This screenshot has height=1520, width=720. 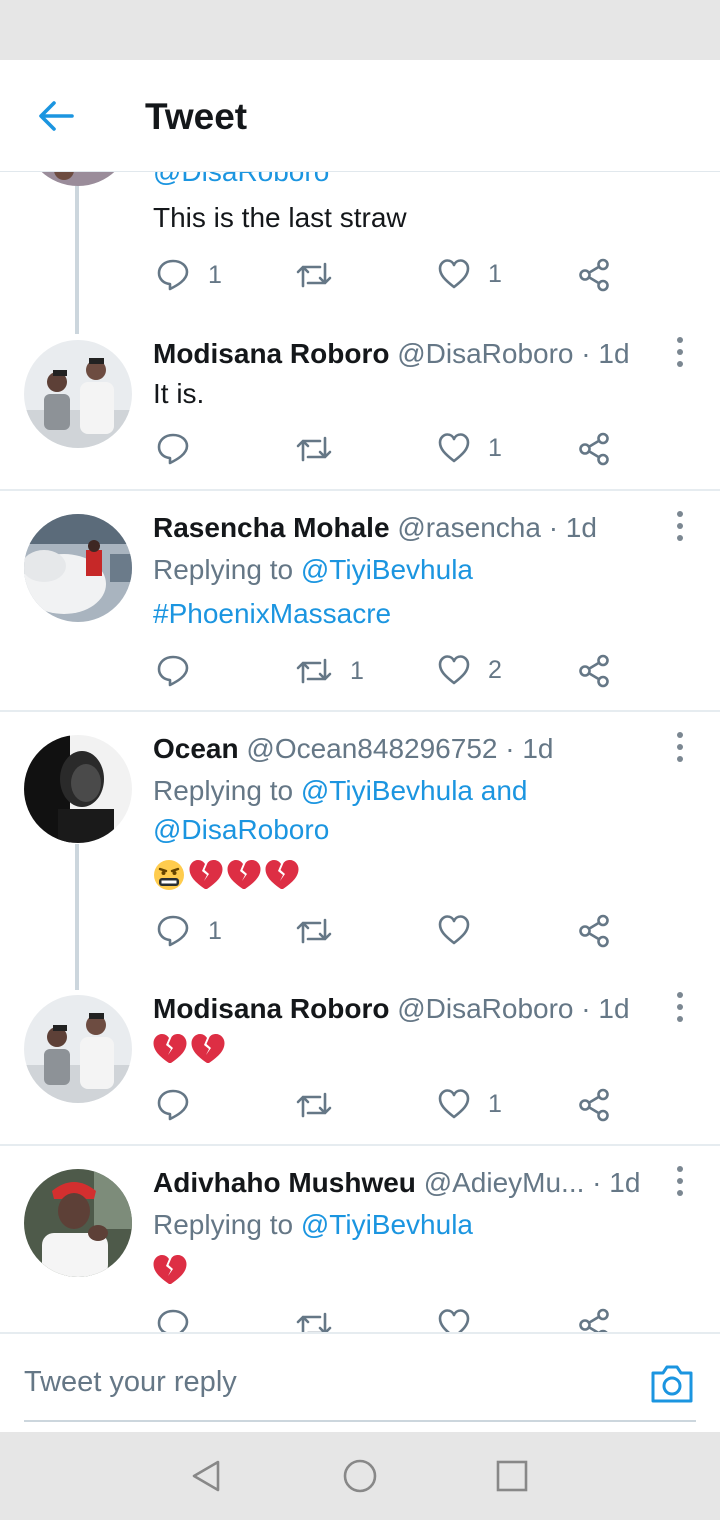 What do you see at coordinates (414, 790) in the screenshot?
I see `replying-to-mention: @TiyiBevhula and` at bounding box center [414, 790].